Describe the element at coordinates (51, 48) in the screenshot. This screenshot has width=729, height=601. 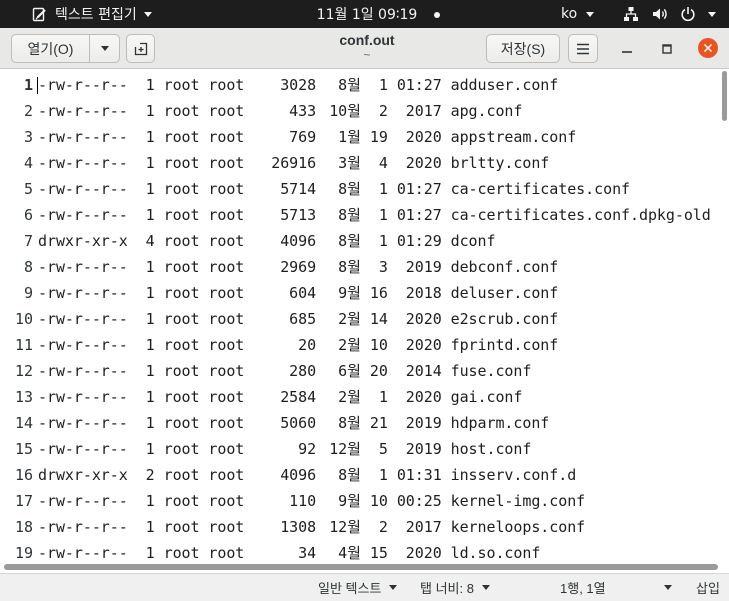
I see `open-button: 열기(O)` at that location.